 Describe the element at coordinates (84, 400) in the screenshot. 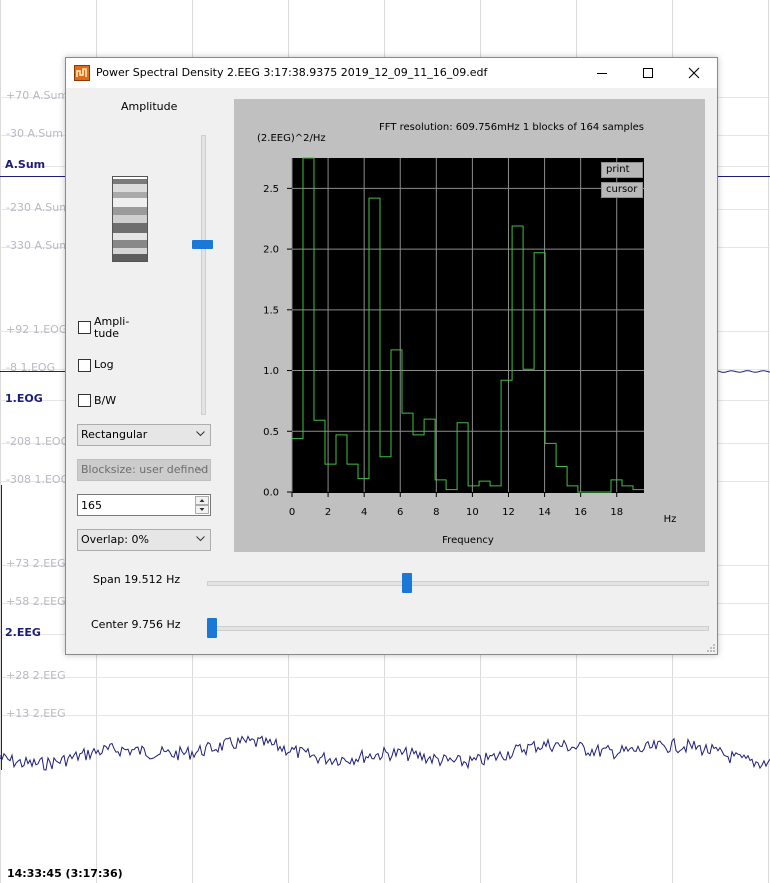

I see `bw-checkbox` at that location.